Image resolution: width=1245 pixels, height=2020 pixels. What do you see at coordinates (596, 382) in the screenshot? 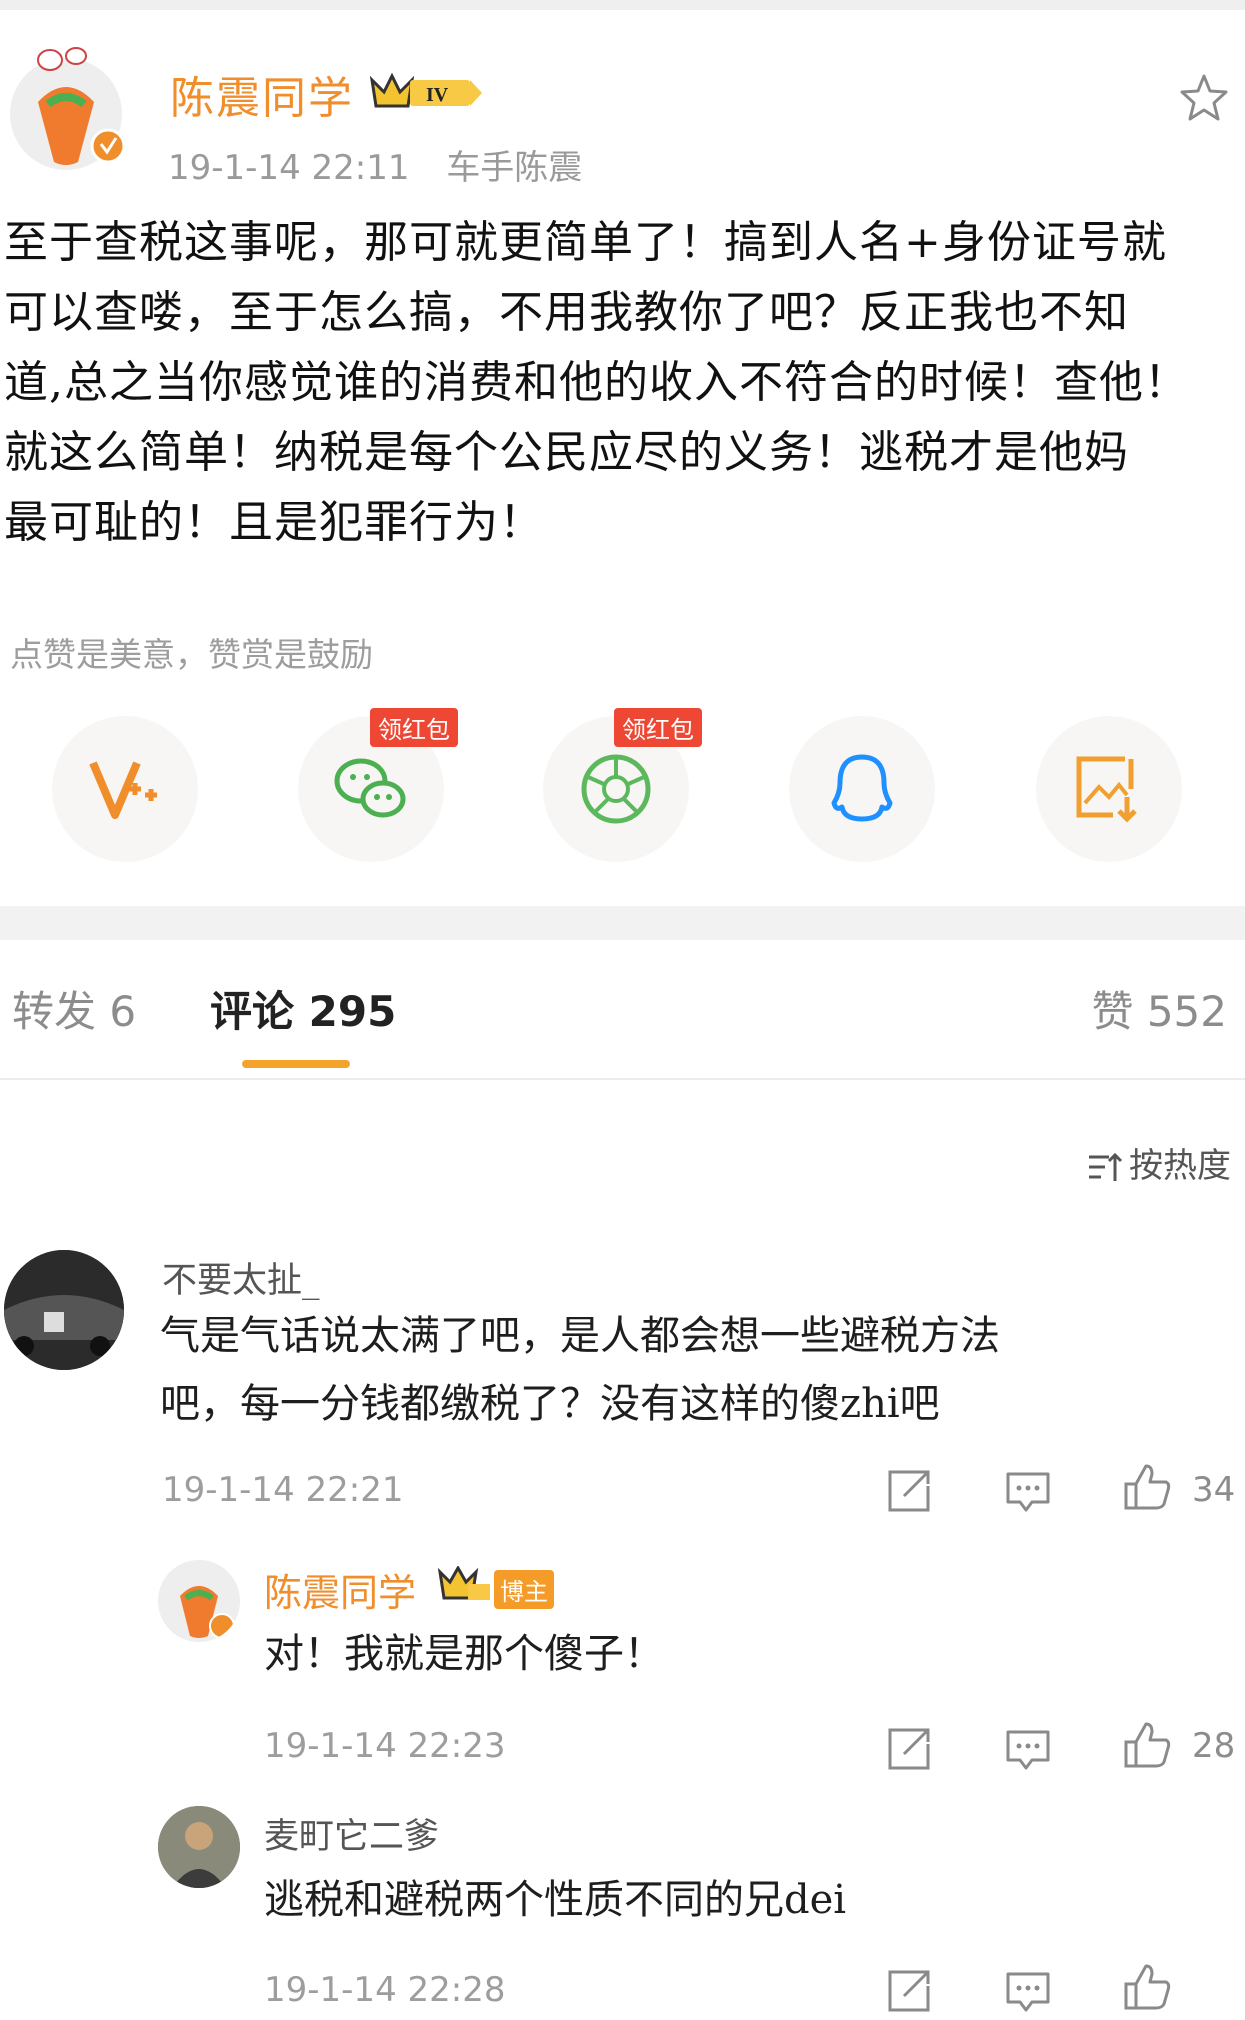
I see `post-line: 道,总之当你感觉谁的消费和他的收入不符合的时候！查他！` at bounding box center [596, 382].